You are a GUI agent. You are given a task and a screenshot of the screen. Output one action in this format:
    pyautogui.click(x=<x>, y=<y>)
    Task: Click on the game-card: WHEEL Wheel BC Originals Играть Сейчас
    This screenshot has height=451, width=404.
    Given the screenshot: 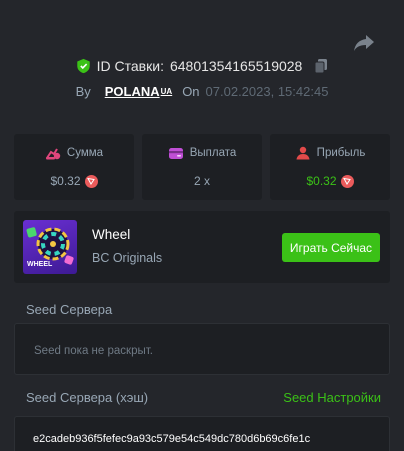 What is the action you would take?
    pyautogui.click(x=202, y=247)
    